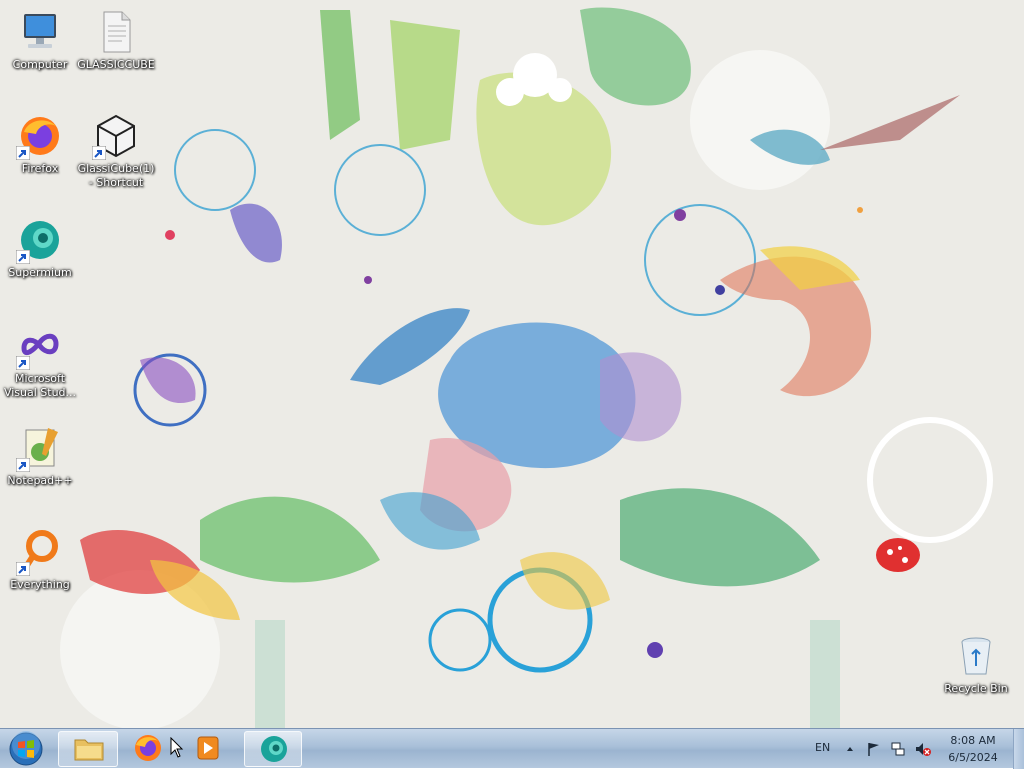 The width and height of the screenshot is (1024, 771). I want to click on language-indicator: EN, so click(822, 747).